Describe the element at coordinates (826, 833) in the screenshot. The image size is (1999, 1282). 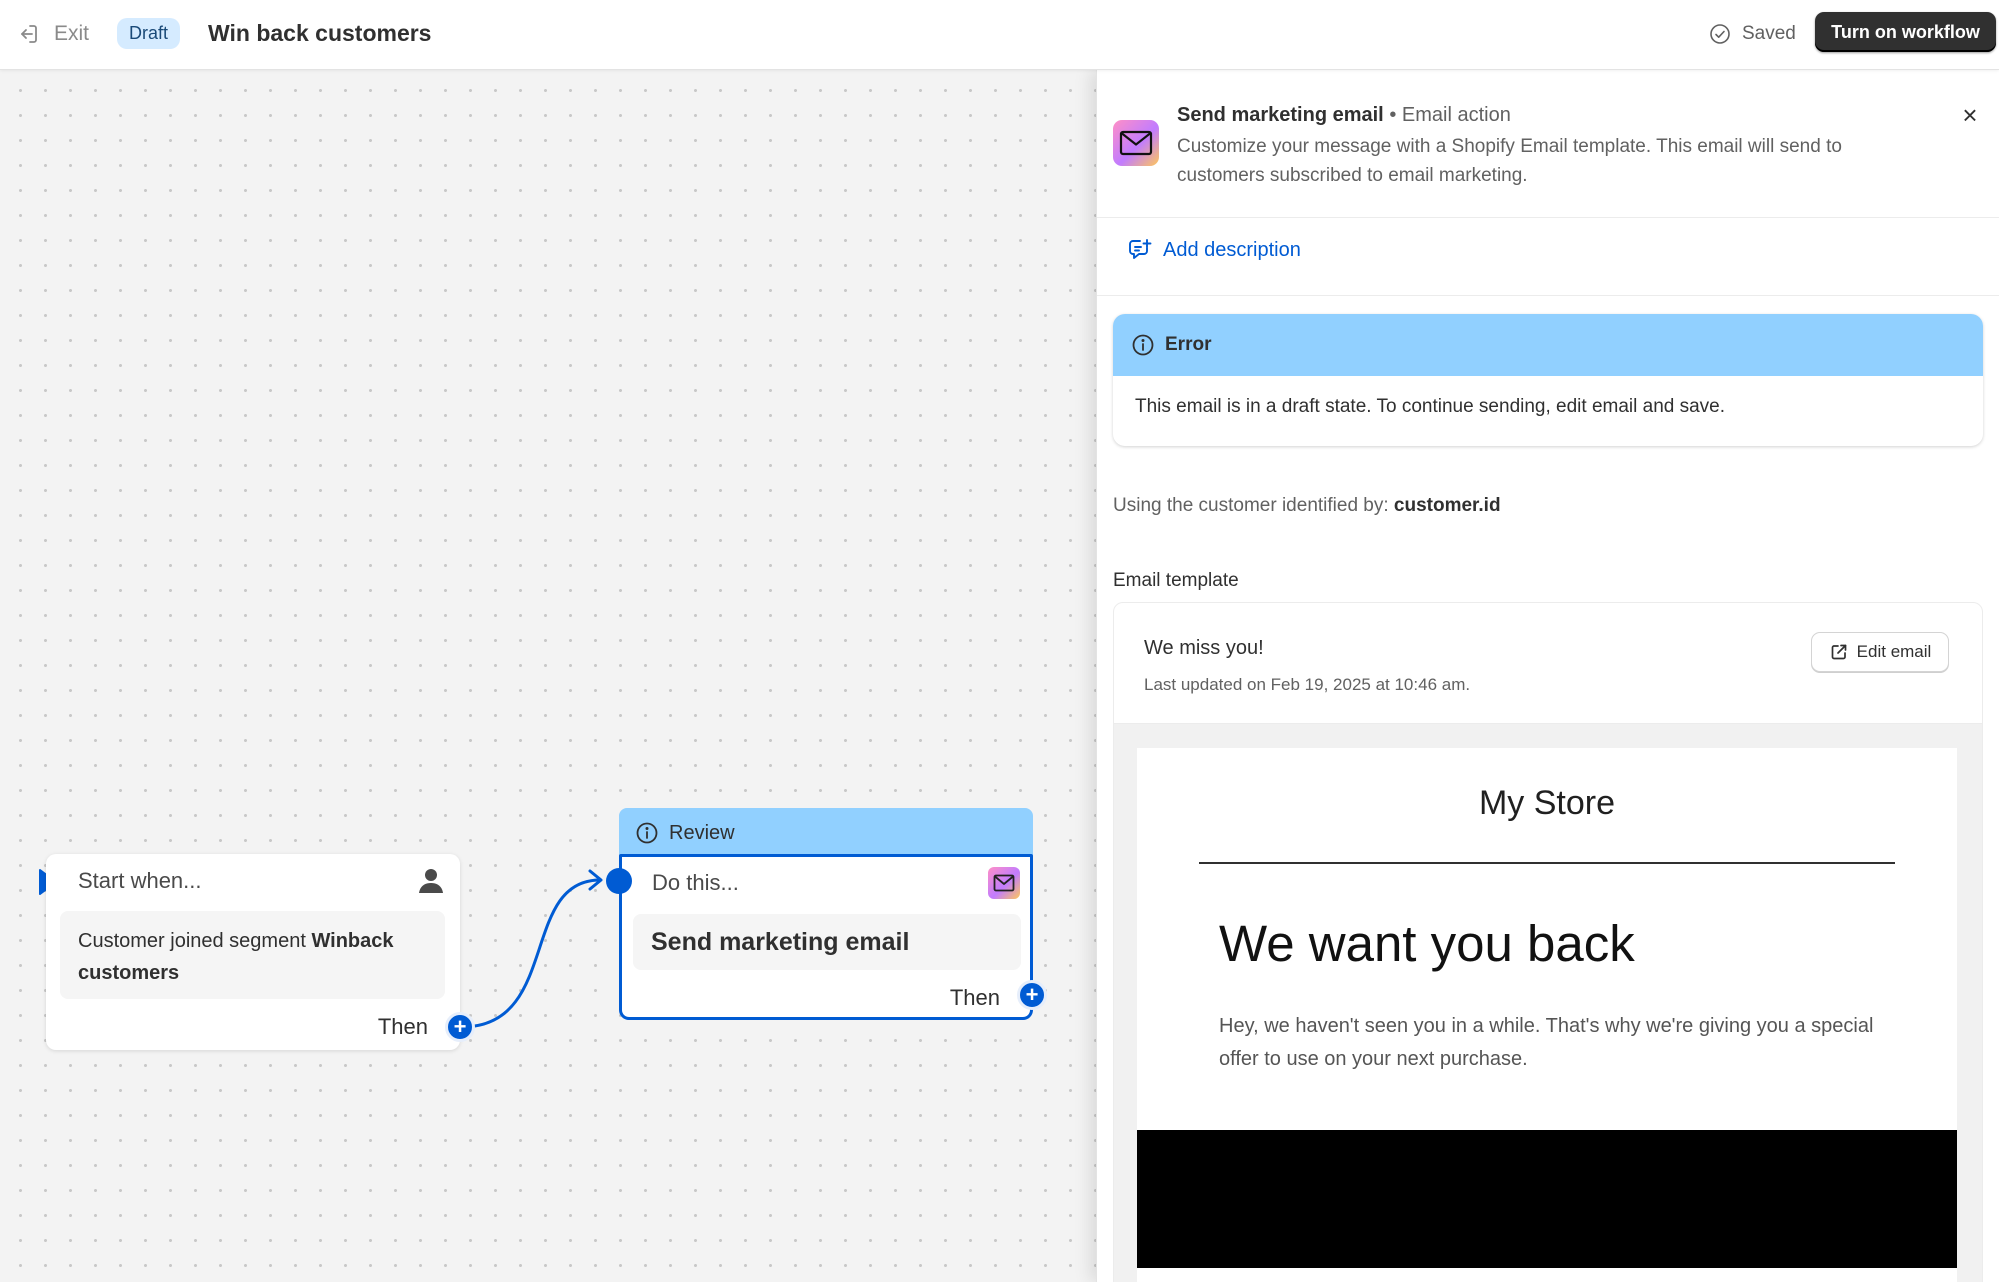
I see `review-banner: Review` at that location.